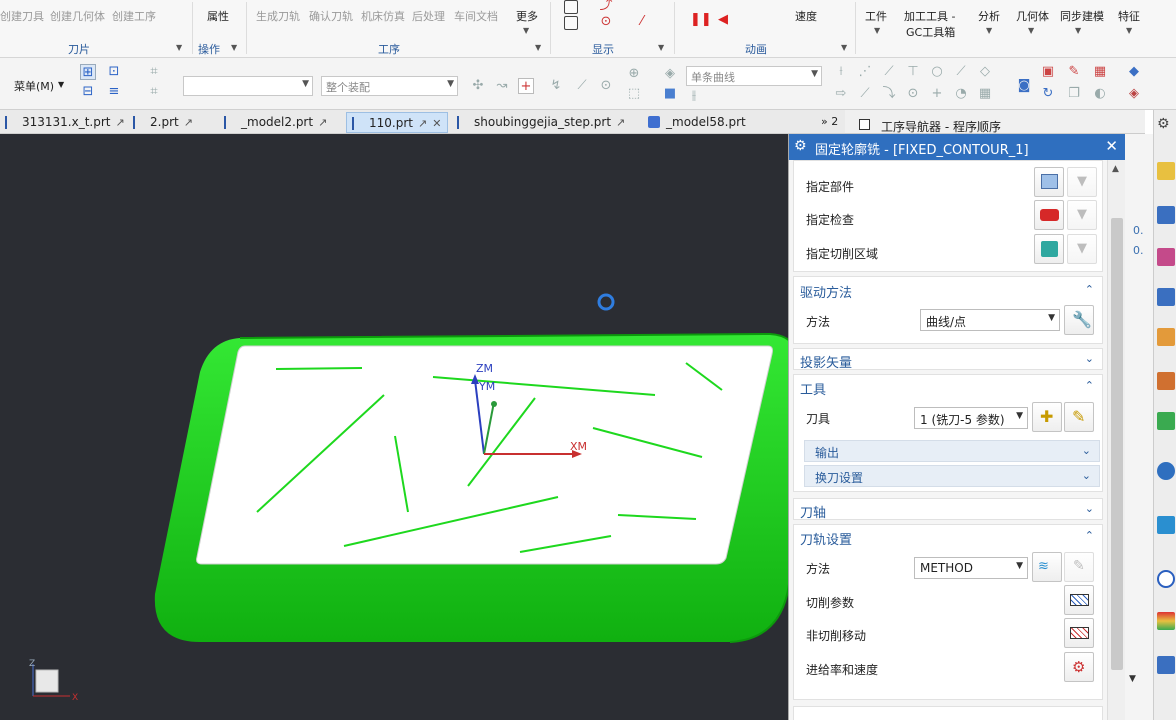  I want to click on group-insert-arrow-icon: ▼, so click(179, 47).